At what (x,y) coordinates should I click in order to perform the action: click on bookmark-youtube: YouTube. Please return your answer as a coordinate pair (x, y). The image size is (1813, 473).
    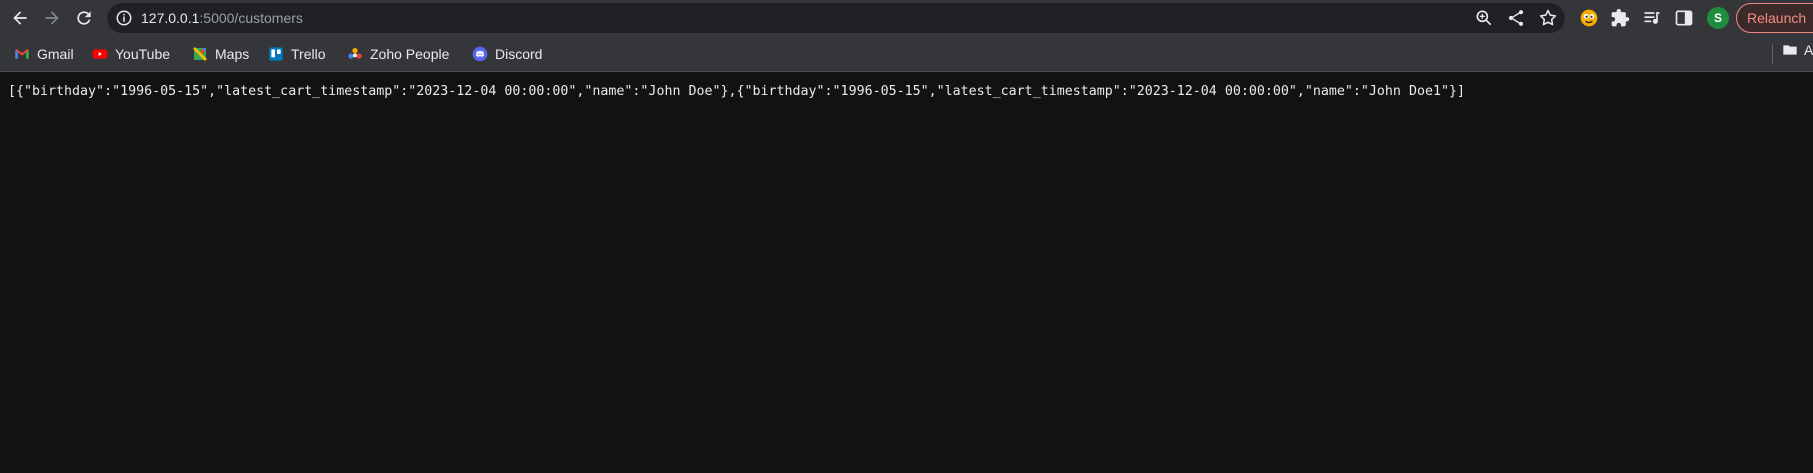
    Looking at the image, I should click on (131, 54).